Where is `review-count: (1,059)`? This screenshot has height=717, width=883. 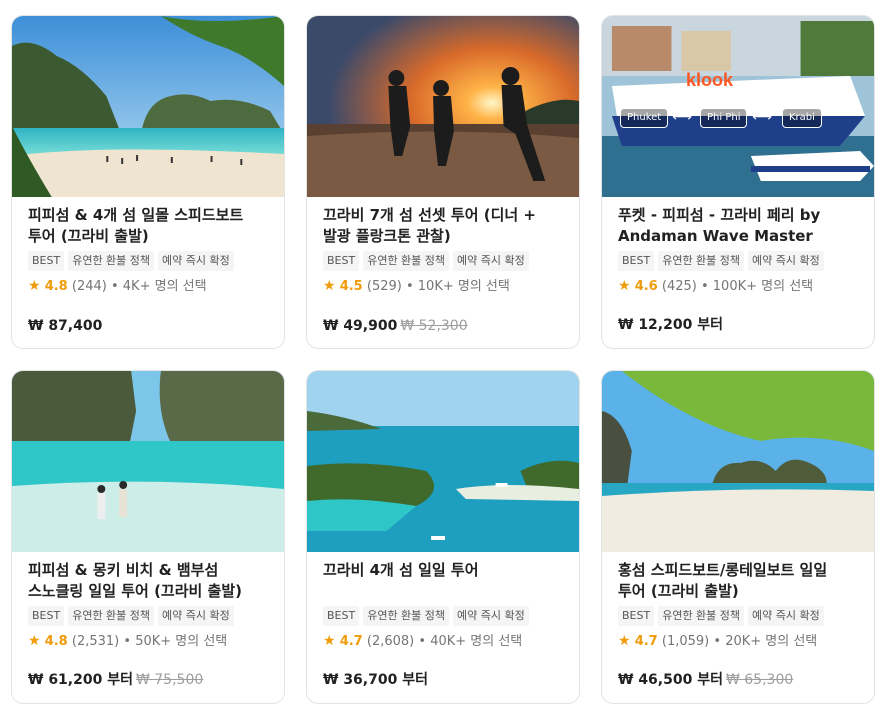 review-count: (1,059) is located at coordinates (685, 641).